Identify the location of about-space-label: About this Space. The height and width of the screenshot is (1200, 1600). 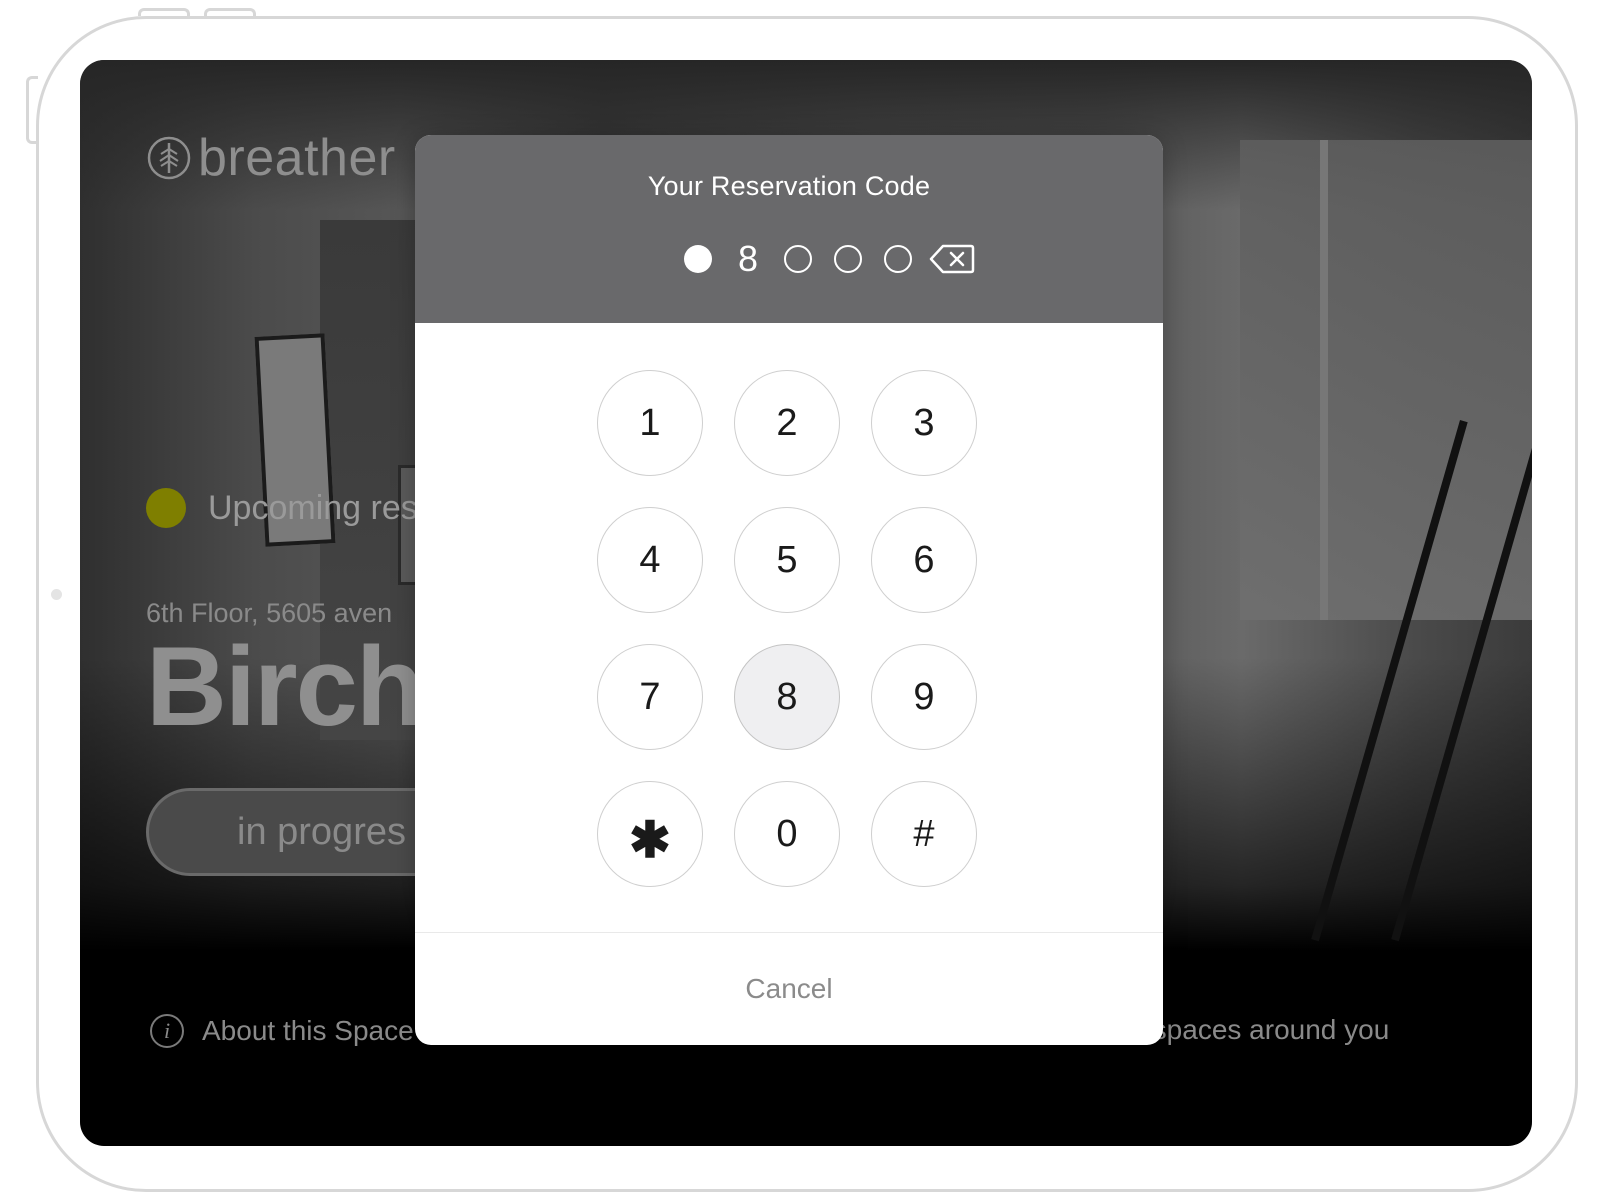
(308, 1030).